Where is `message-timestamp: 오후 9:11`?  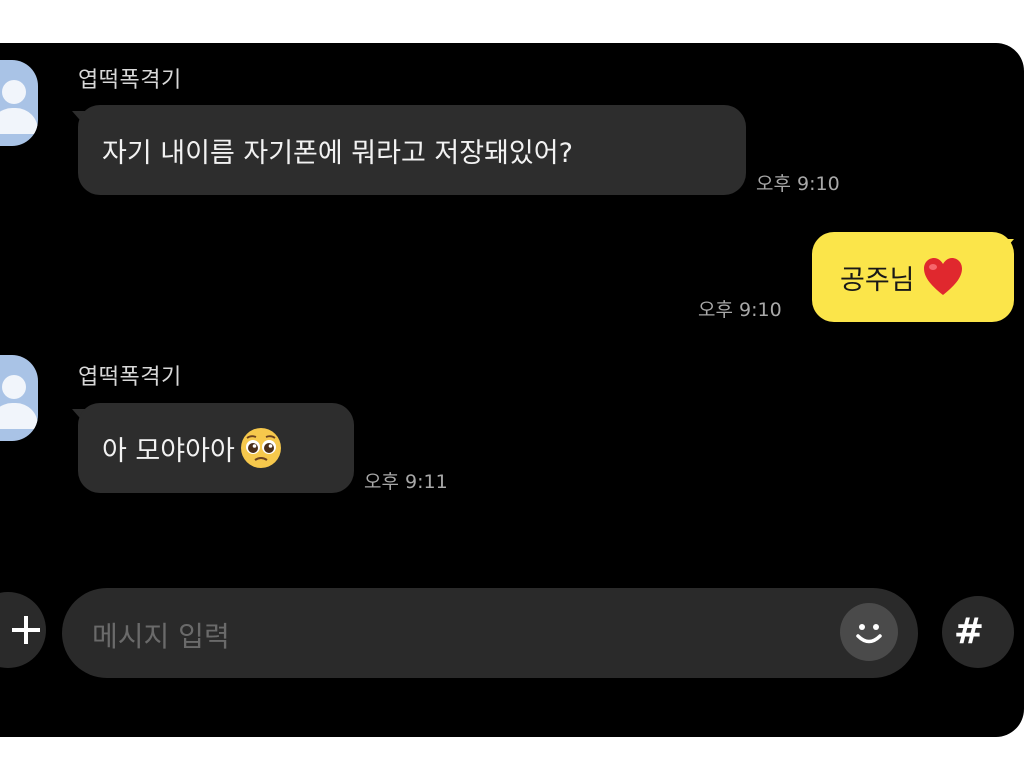
message-timestamp: 오후 9:11 is located at coordinates (406, 482).